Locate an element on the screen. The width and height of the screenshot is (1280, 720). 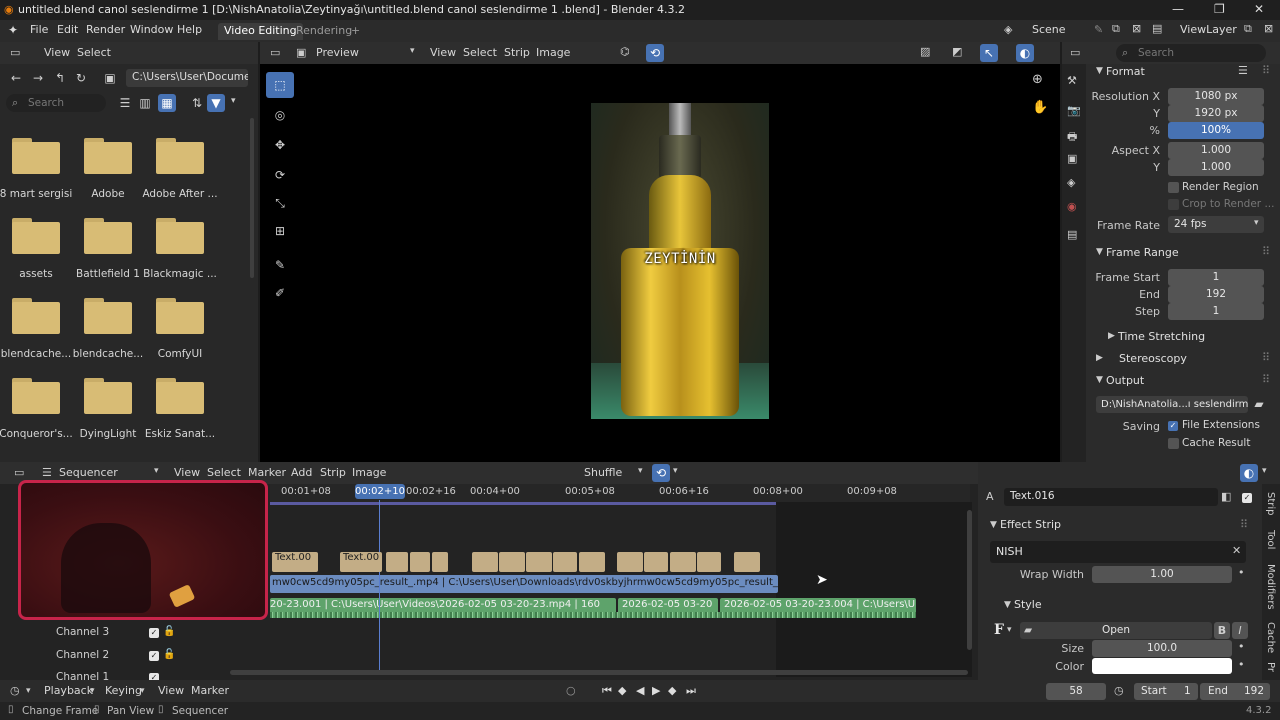
resolution-x-field: 1080 px is located at coordinates (1216, 96).